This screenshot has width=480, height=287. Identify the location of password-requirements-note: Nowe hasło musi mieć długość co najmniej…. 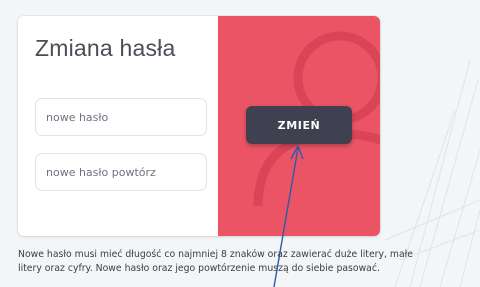
(249, 262).